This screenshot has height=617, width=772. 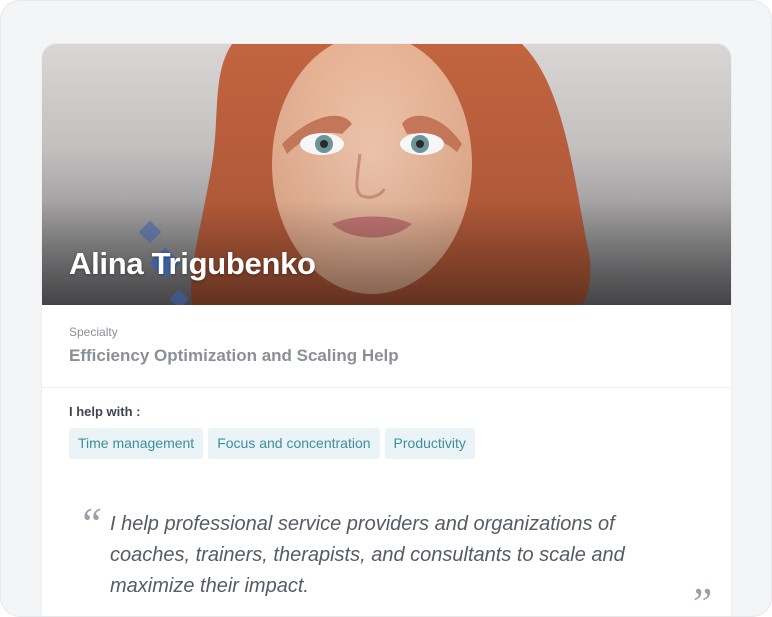 I want to click on close-quote-icon: ”, so click(x=700, y=598).